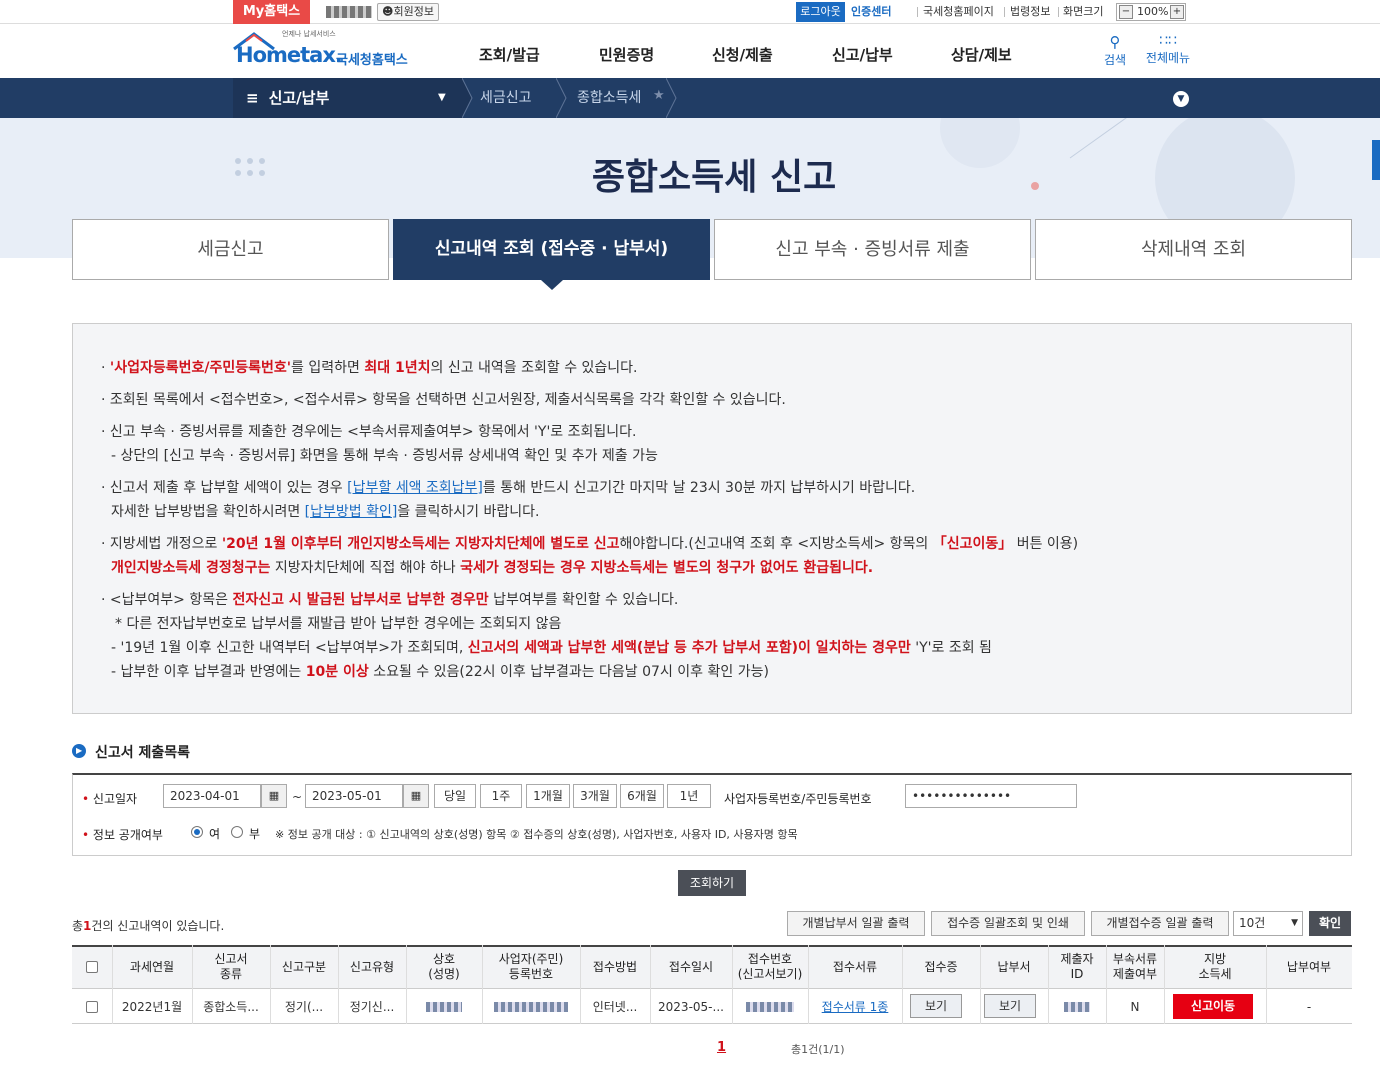  Describe the element at coordinates (415, 488) in the screenshot. I see `pay-tax-link: [납부할 세액 조회납부]` at that location.